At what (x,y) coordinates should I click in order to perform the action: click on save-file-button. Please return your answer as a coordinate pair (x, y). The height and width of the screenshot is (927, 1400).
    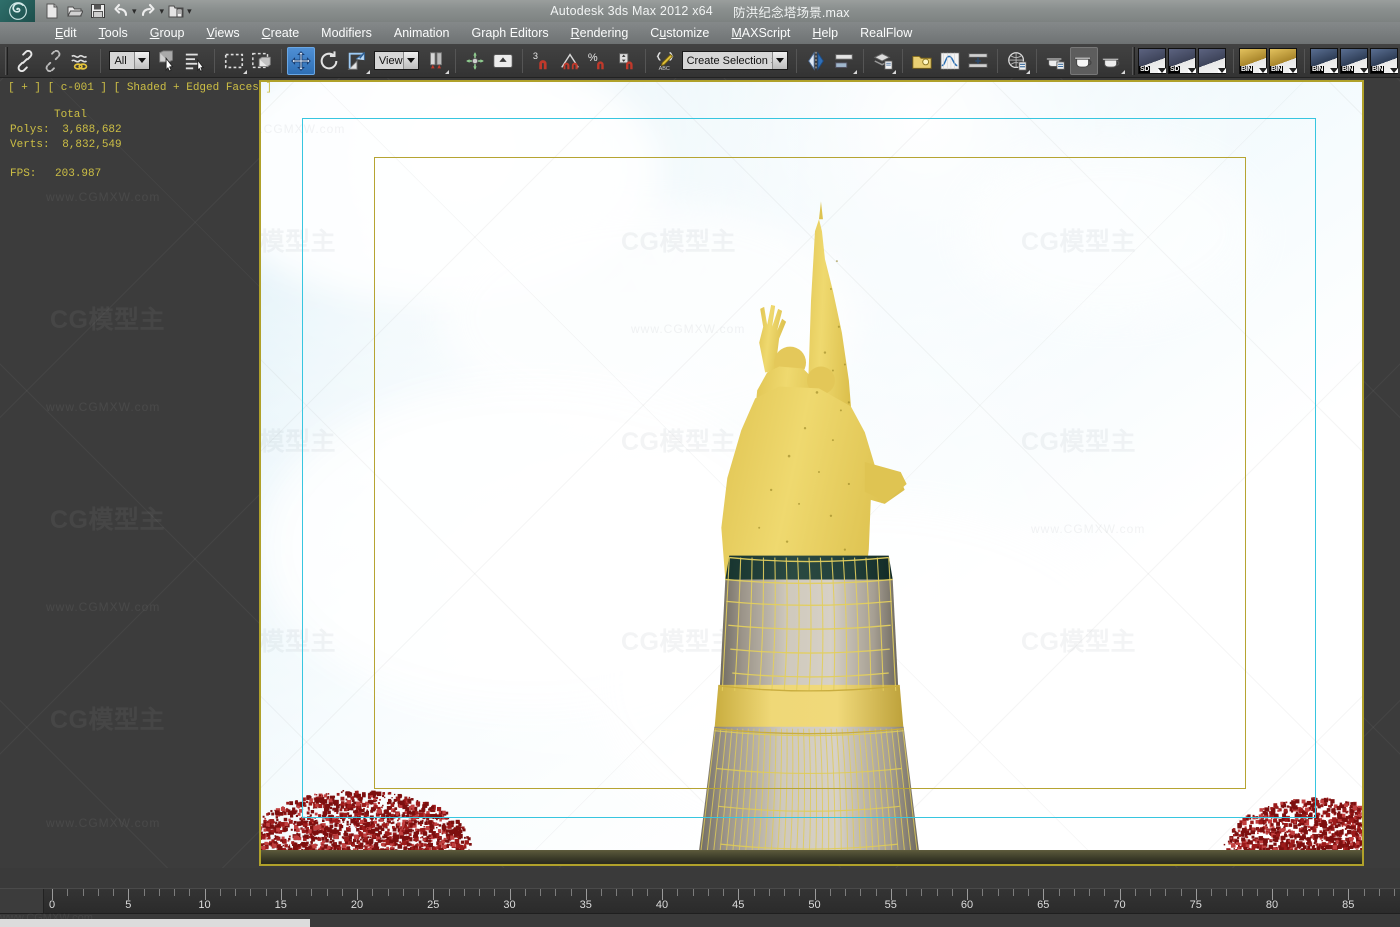
    Looking at the image, I should click on (97, 11).